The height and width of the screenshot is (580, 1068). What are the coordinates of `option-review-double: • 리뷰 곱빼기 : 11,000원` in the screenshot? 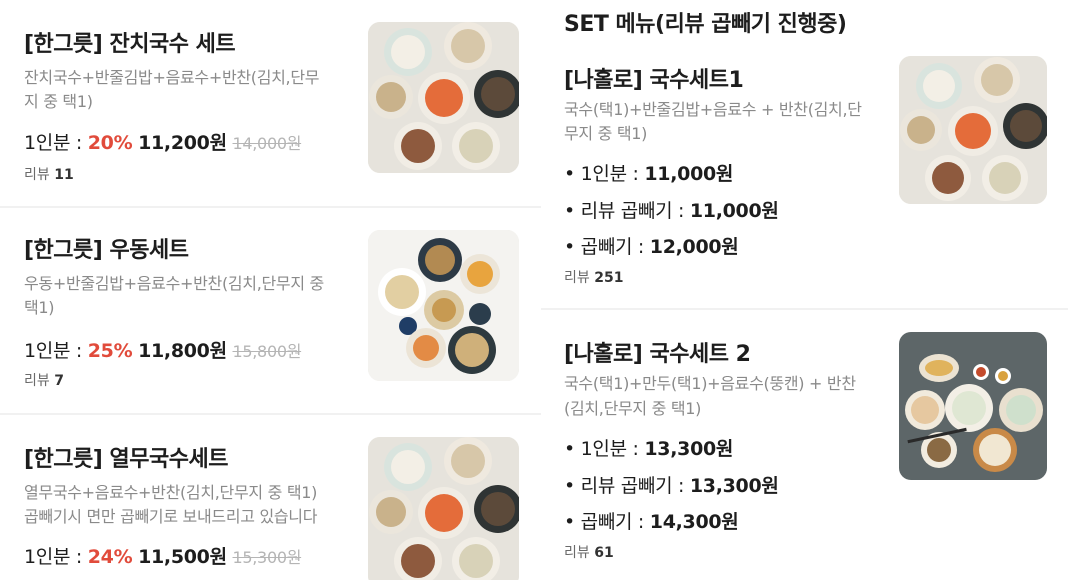 It's located at (671, 209).